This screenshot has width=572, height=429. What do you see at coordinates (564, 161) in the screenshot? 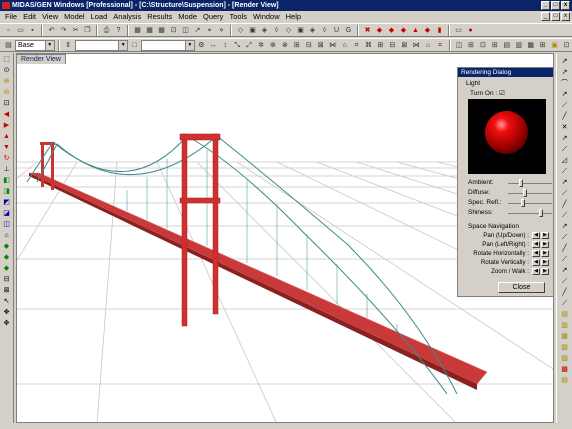
I see `draw-tool-icon: ◿` at bounding box center [564, 161].